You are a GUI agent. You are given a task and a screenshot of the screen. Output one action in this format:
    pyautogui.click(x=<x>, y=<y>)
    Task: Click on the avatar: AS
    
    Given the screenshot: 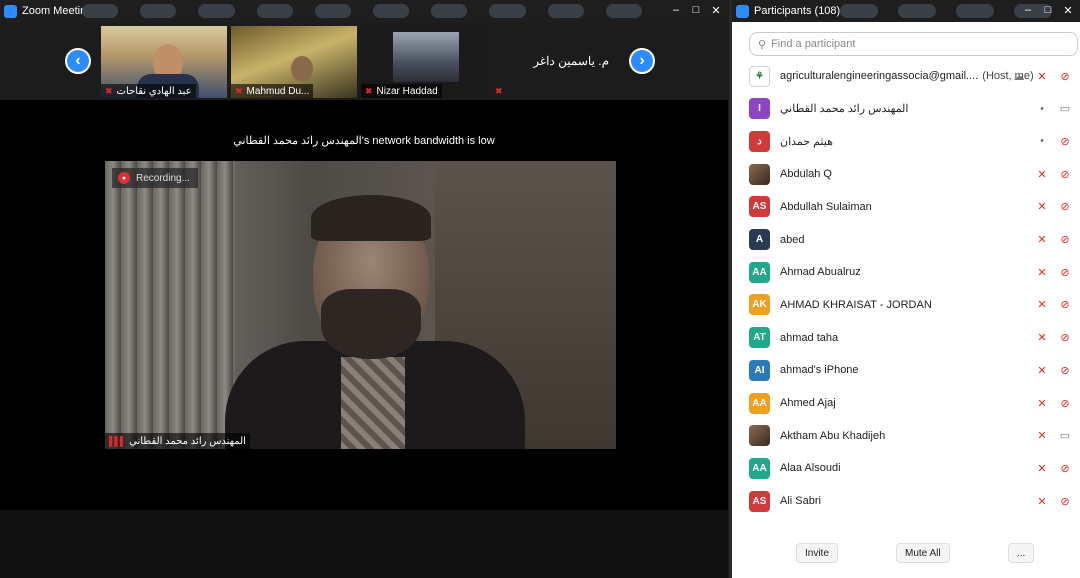 What is the action you would take?
    pyautogui.click(x=759, y=501)
    